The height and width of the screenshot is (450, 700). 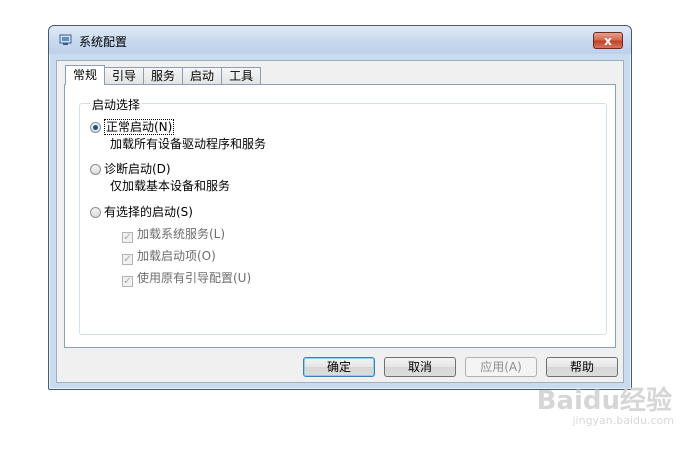 I want to click on diagnostic-startup-radio: 诊断启动(D), so click(x=130, y=168).